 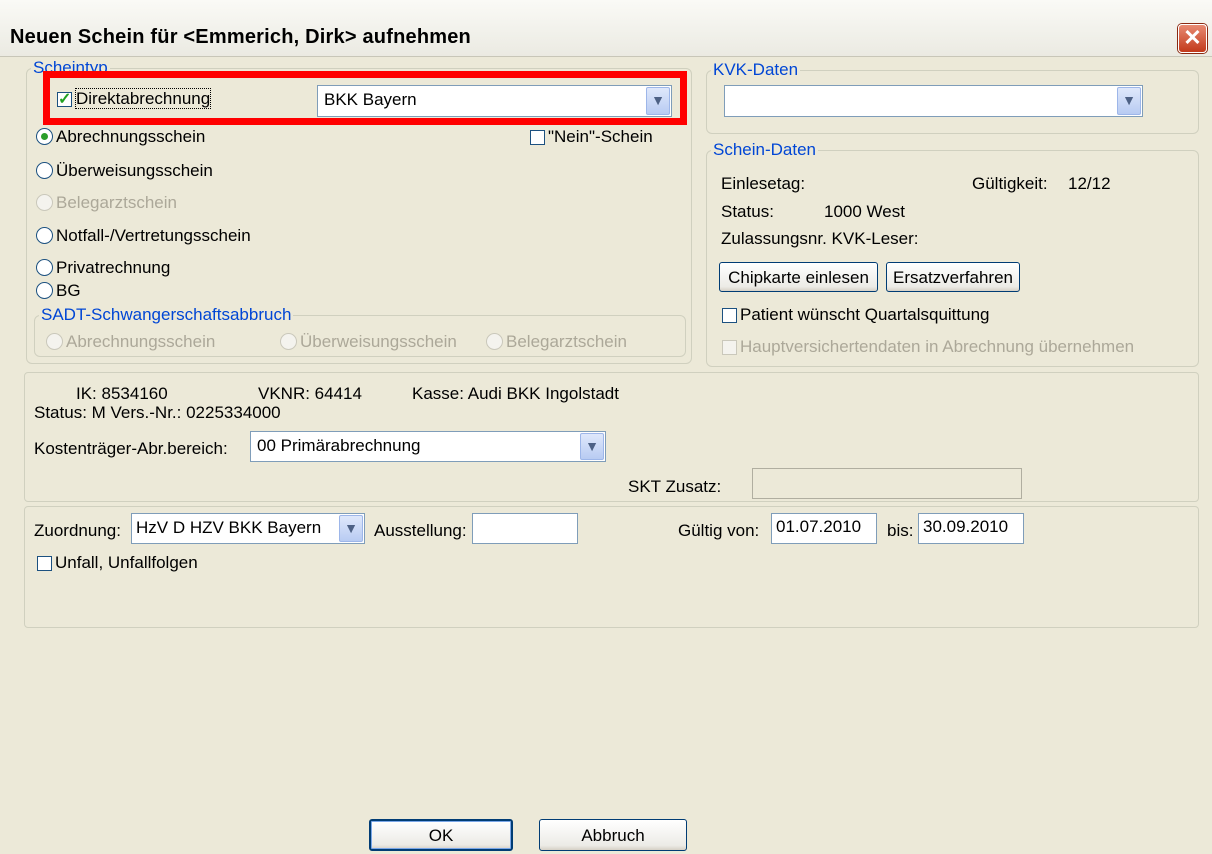 What do you see at coordinates (966, 526) in the screenshot?
I see `bis-value: 30.09.2010` at bounding box center [966, 526].